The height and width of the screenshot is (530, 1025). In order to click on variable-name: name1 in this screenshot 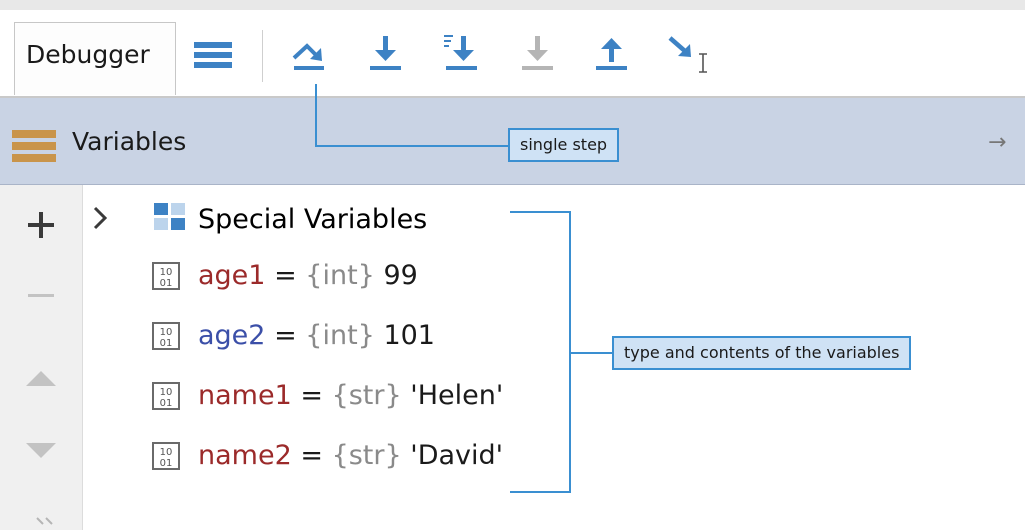, I will do `click(245, 395)`.